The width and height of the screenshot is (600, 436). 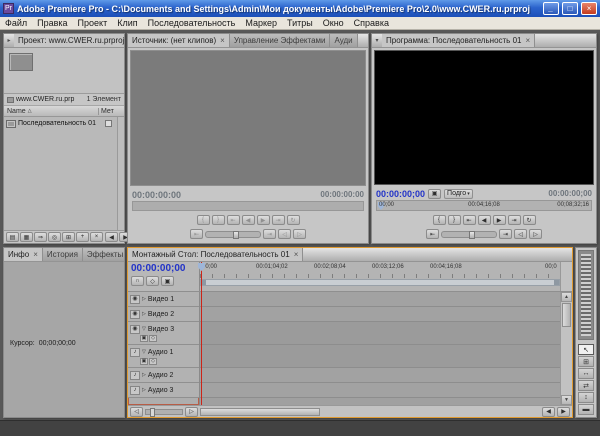 What do you see at coordinates (380, 314) in the screenshot?
I see `track-lane-video2` at bounding box center [380, 314].